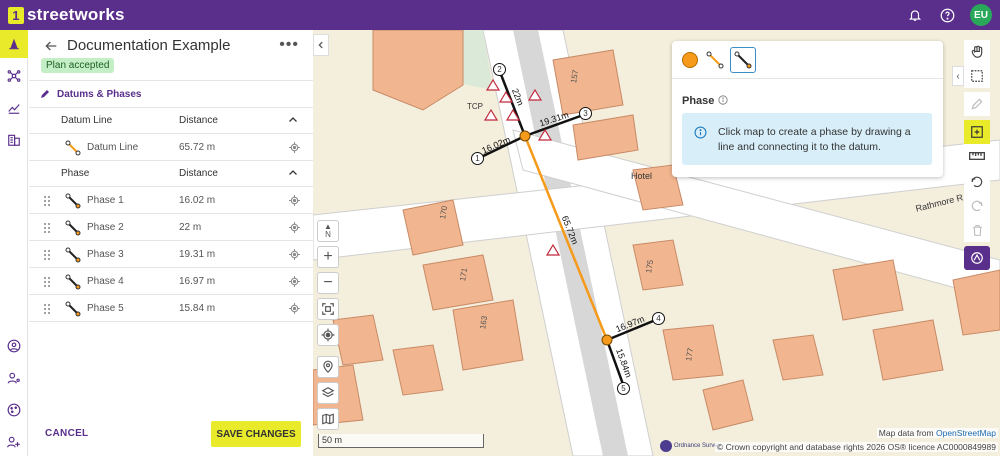 The width and height of the screenshot is (1000, 456). I want to click on analytics-icon, so click(14, 108).